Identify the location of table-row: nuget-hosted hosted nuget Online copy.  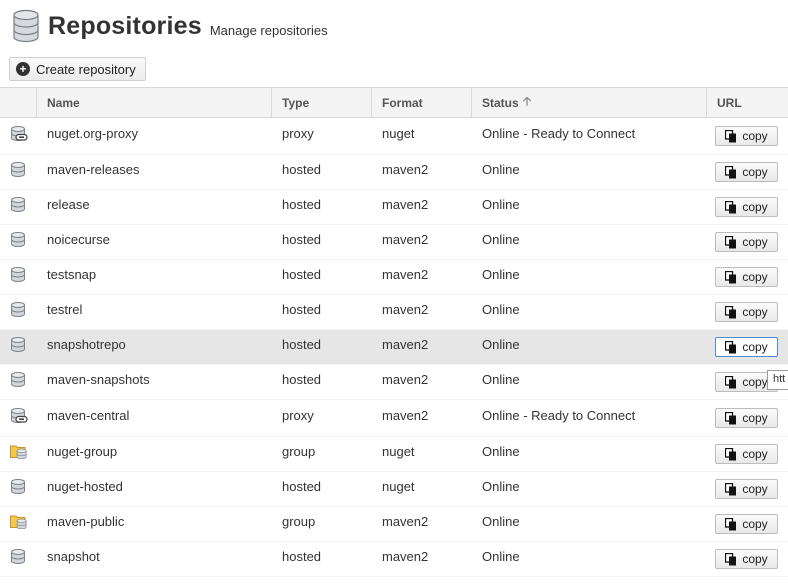
(394, 489).